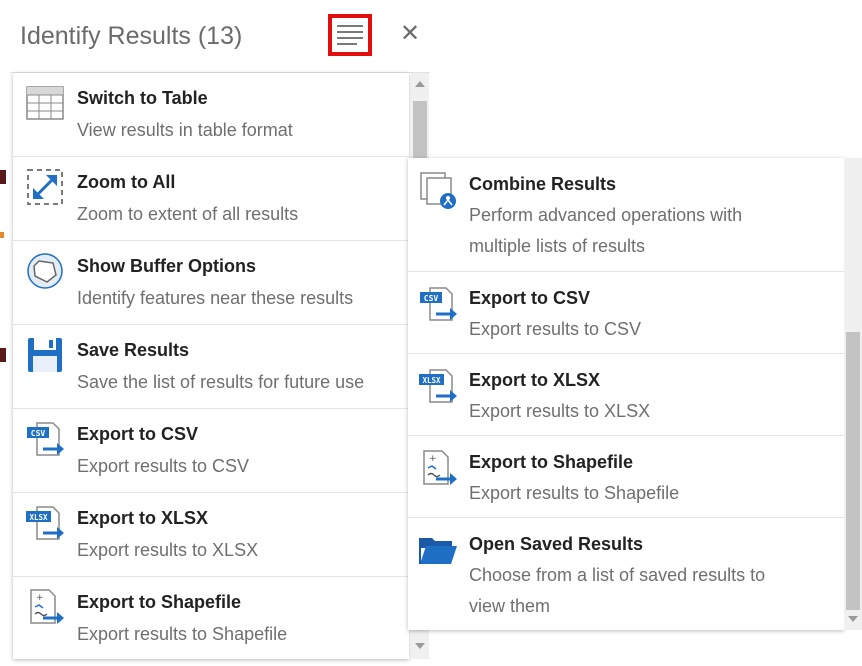 Image resolution: width=862 pixels, height=666 pixels. Describe the element at coordinates (126, 182) in the screenshot. I see `menu-item-title: Zoom to All` at that location.